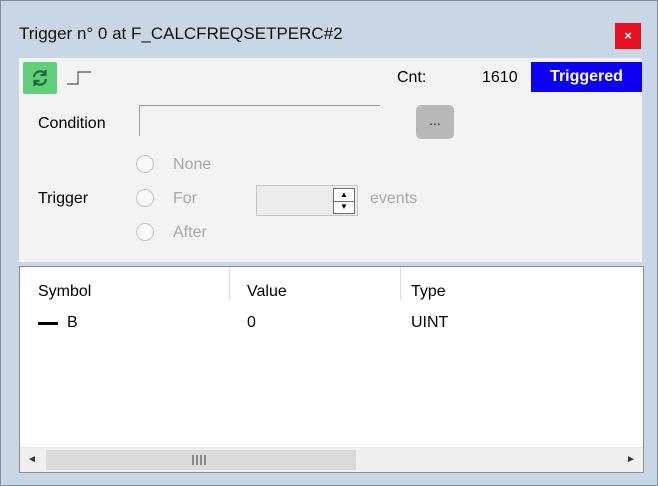 This screenshot has height=486, width=658. What do you see at coordinates (32, 460) in the screenshot?
I see `scroll-left-icon: ◄` at bounding box center [32, 460].